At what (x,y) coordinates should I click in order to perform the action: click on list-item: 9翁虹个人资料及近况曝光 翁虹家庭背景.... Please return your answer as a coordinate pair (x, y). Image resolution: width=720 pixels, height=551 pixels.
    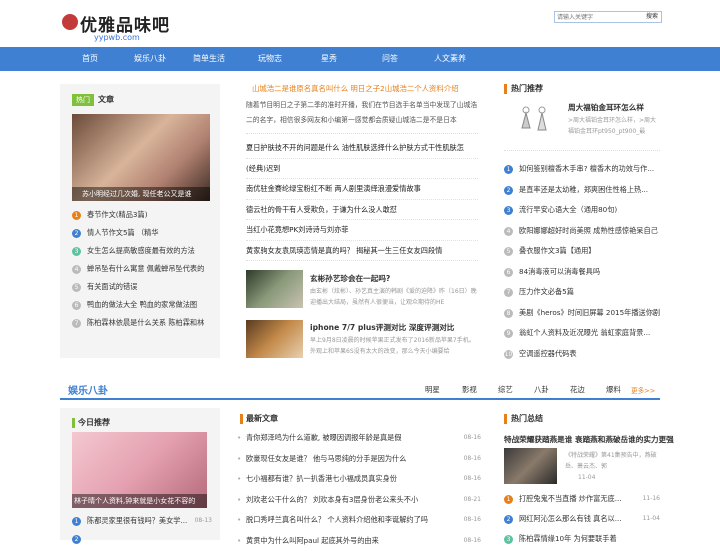
    Looking at the image, I should click on (583, 333).